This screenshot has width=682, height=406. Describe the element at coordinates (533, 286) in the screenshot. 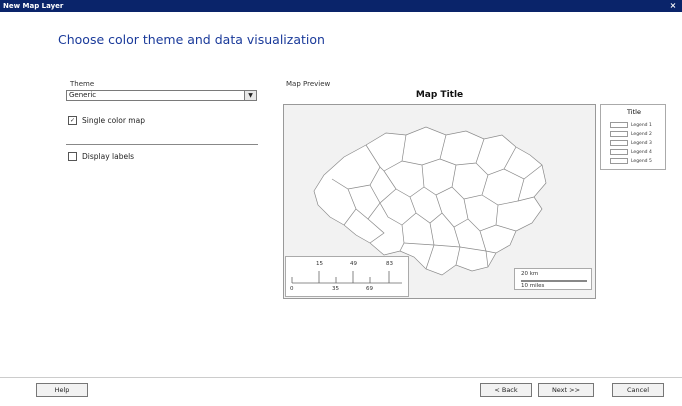

I see `distance-scale-bottom-label: 10 miles` at that location.